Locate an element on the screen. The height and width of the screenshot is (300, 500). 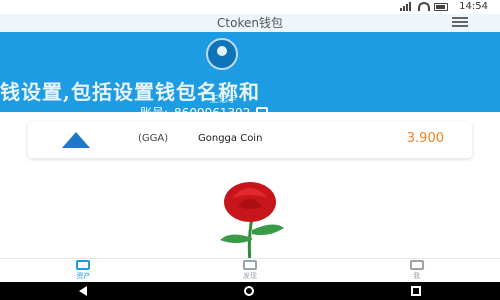
account-row: 账号: 8609961392 is located at coordinates (204, 108).